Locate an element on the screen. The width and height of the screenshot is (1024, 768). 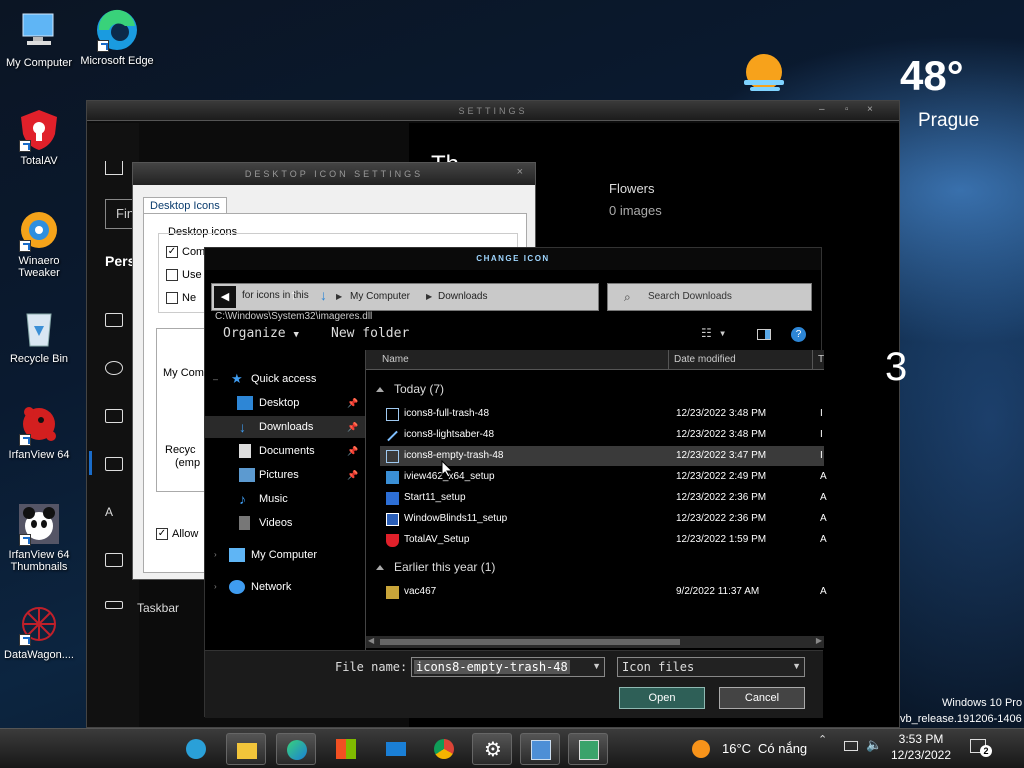
nav-music: ♪ Music is located at coordinates (285, 499).